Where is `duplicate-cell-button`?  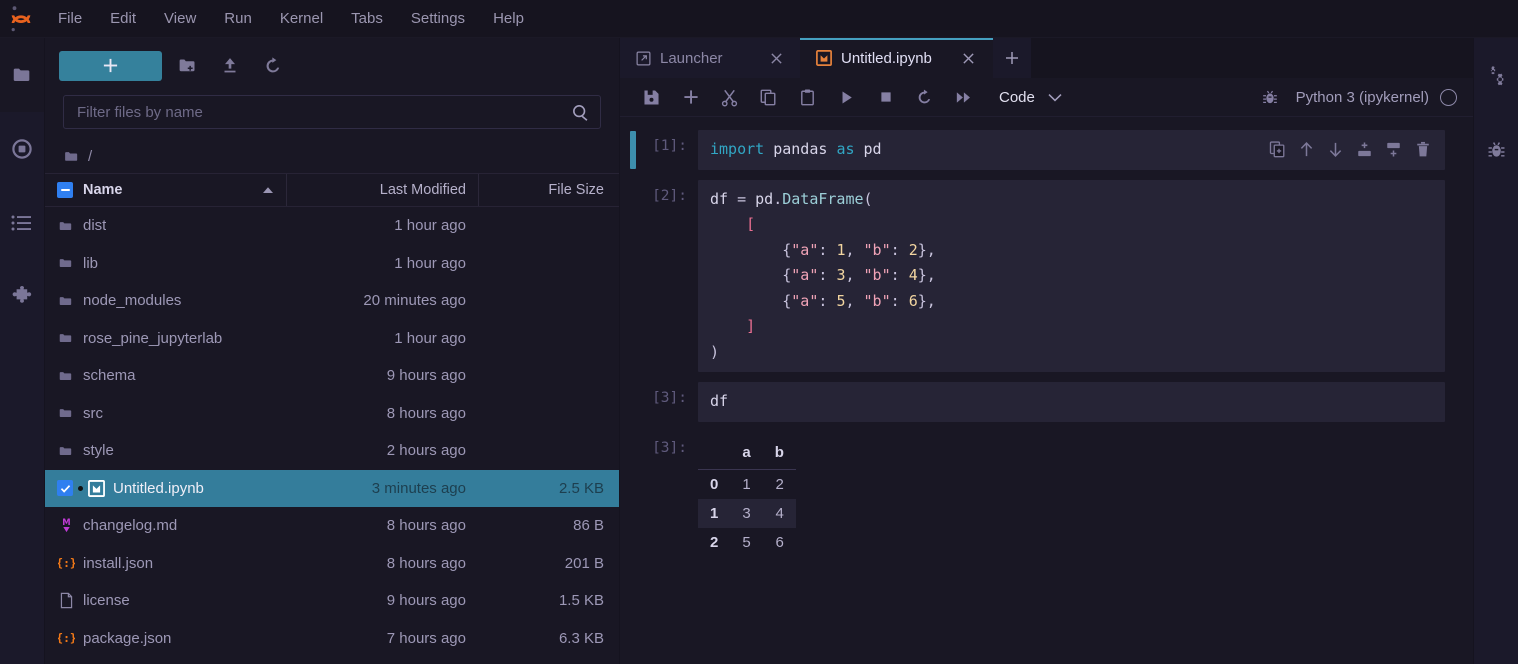 duplicate-cell-button is located at coordinates (1277, 149).